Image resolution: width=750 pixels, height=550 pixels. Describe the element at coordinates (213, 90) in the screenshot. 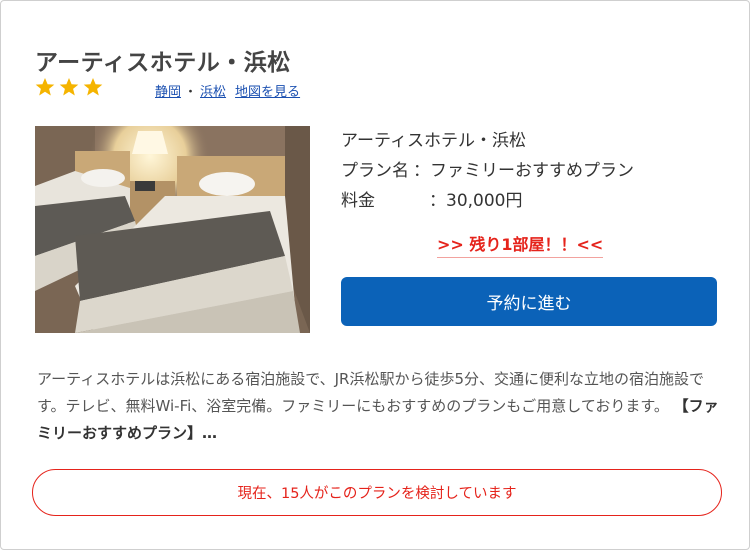

I see `city-link: 浜松` at that location.